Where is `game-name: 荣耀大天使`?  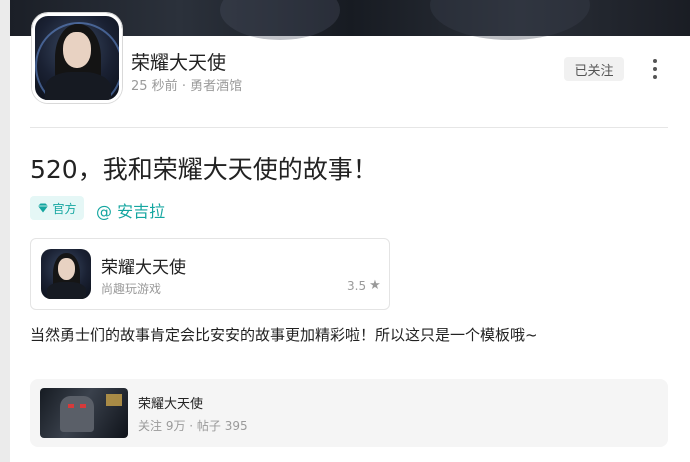
game-name: 荣耀大天使 is located at coordinates (143, 268).